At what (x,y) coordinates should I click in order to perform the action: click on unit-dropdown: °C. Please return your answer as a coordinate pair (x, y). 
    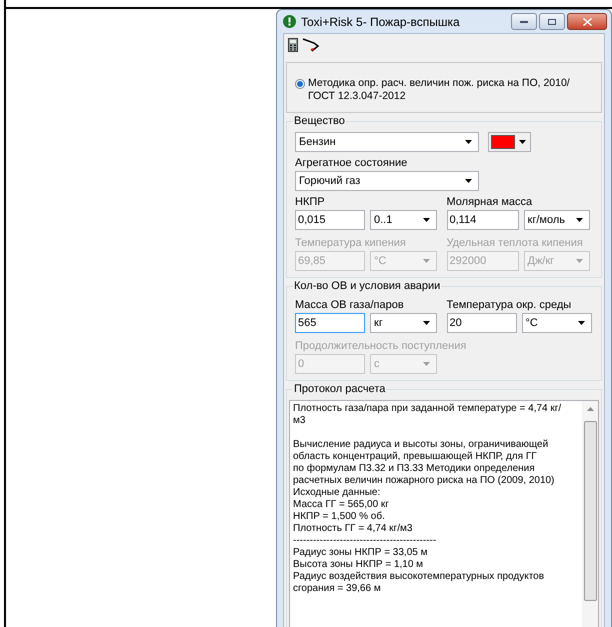
    Looking at the image, I should click on (557, 323).